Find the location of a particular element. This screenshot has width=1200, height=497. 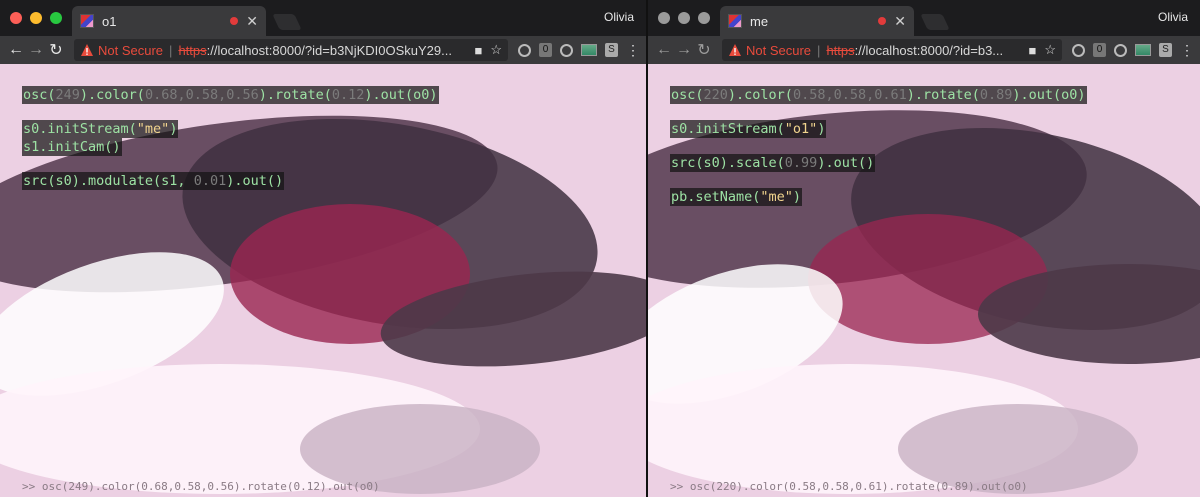

code-line-row: src(s0).scale(0.99).out() is located at coordinates (878, 163).